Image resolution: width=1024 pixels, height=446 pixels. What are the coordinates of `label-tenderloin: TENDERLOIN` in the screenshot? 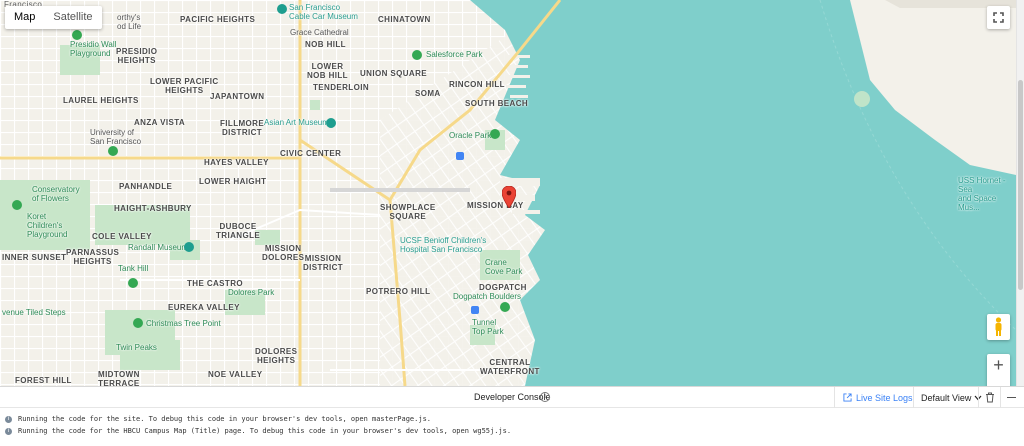 It's located at (341, 87).